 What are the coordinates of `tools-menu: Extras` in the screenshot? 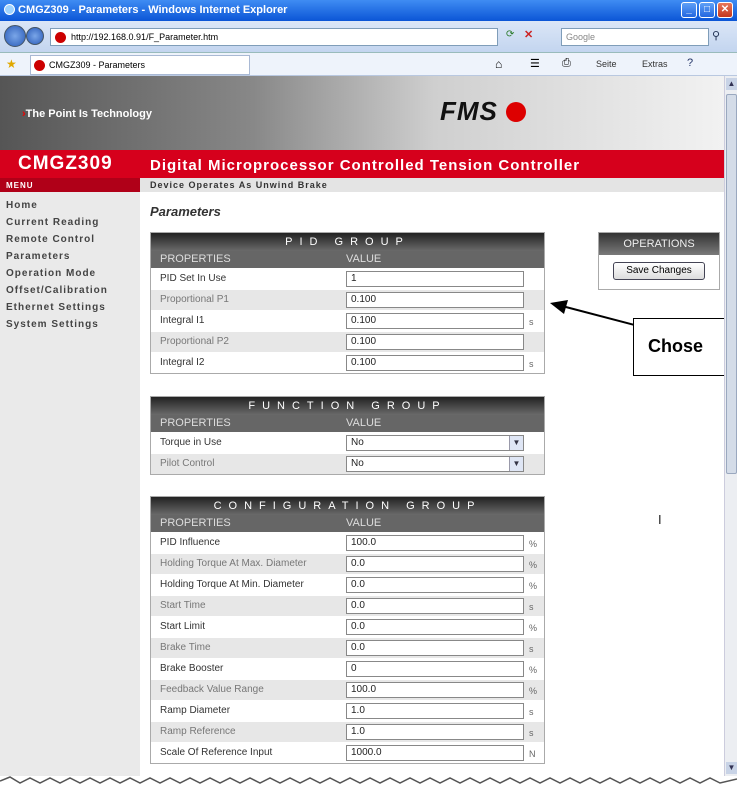 It's located at (655, 64).